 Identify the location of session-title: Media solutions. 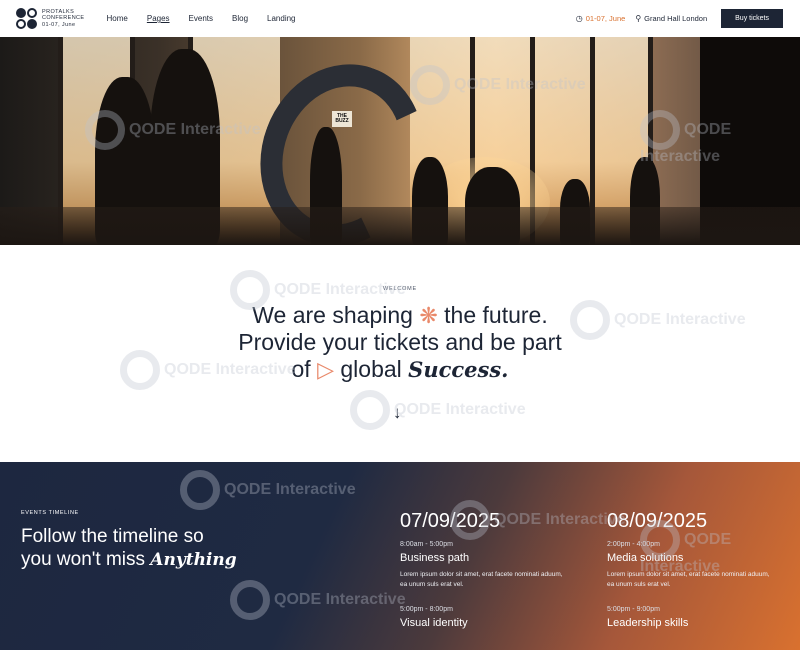
(694, 558).